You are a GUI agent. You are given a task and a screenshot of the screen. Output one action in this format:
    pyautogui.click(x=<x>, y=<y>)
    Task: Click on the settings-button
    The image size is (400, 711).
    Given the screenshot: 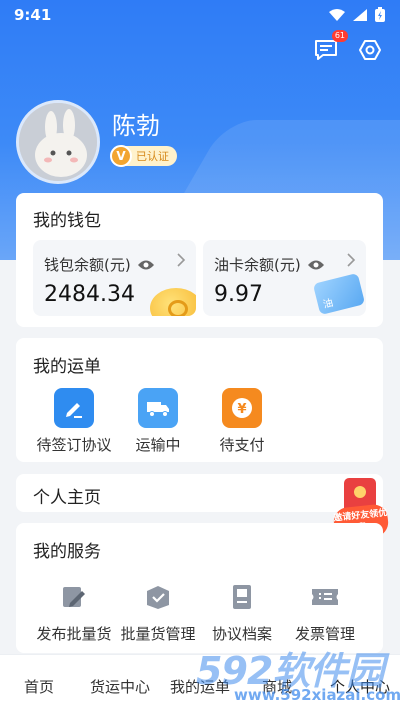 What is the action you would take?
    pyautogui.click(x=370, y=50)
    